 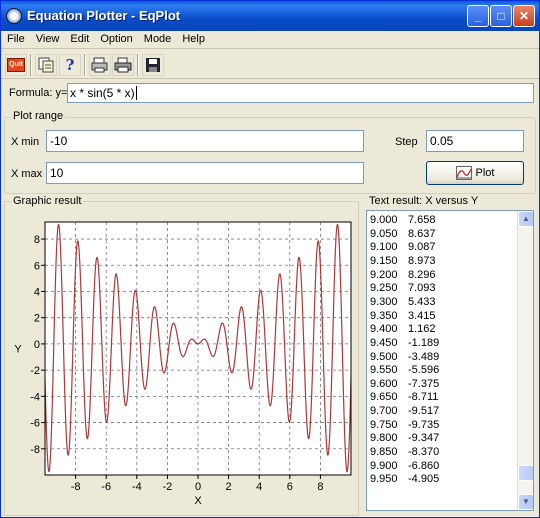 What do you see at coordinates (38, 93) in the screenshot?
I see `formula-label: Formula: y=` at bounding box center [38, 93].